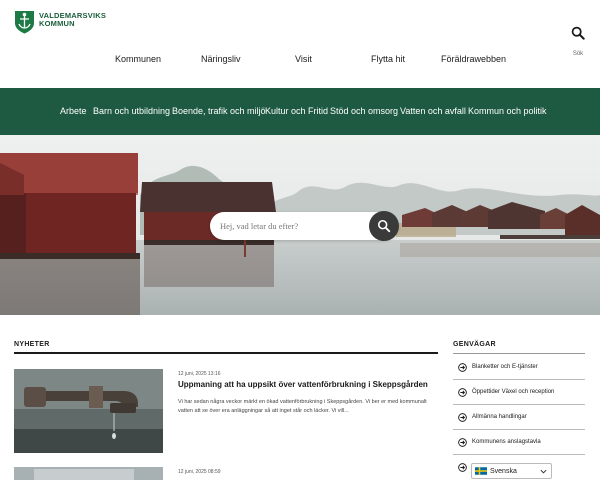 The image size is (600, 480). I want to click on top-nav-visit: Visit, so click(303, 59).